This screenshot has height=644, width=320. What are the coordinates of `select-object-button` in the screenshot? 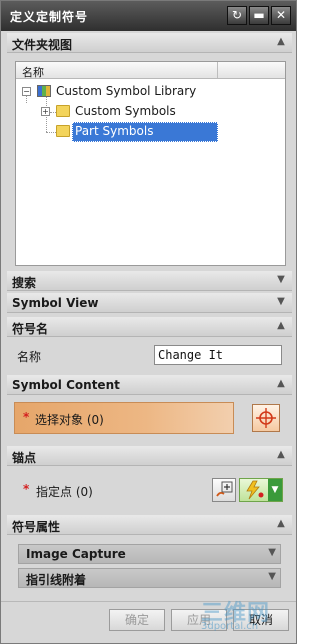 It's located at (266, 418).